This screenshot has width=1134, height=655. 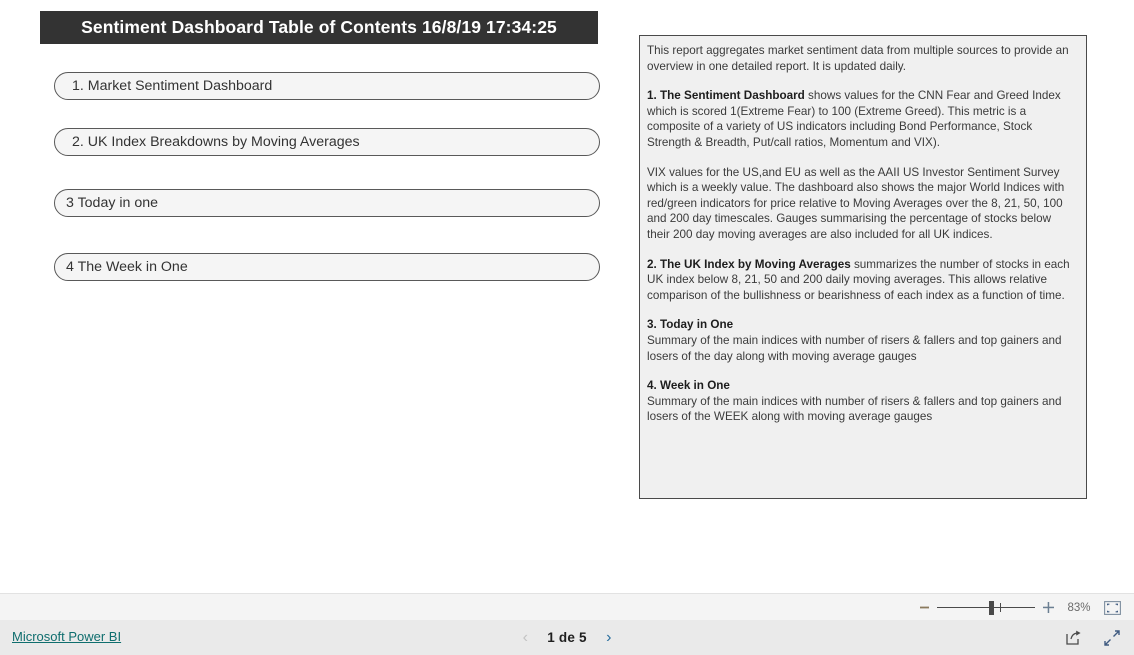 I want to click on fit-to-page-icon, so click(x=1112, y=607).